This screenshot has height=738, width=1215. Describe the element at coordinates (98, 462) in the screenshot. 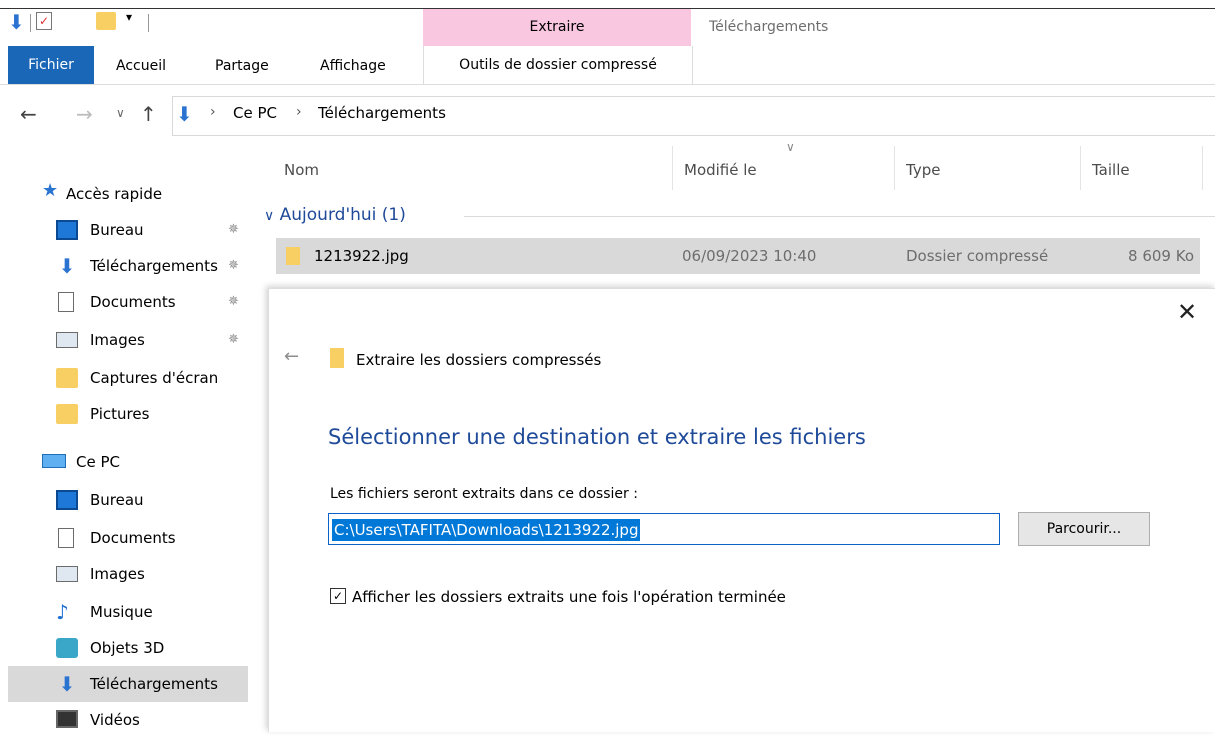

I see `sidebar-ce-pc: Ce PC` at that location.